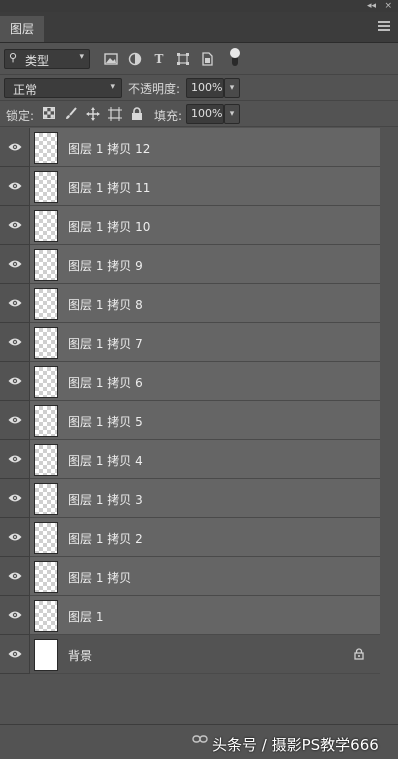 This screenshot has height=759, width=398. What do you see at coordinates (295, 745) in the screenshot?
I see `watermark-text: 头条号 / 摄影PS教学666` at bounding box center [295, 745].